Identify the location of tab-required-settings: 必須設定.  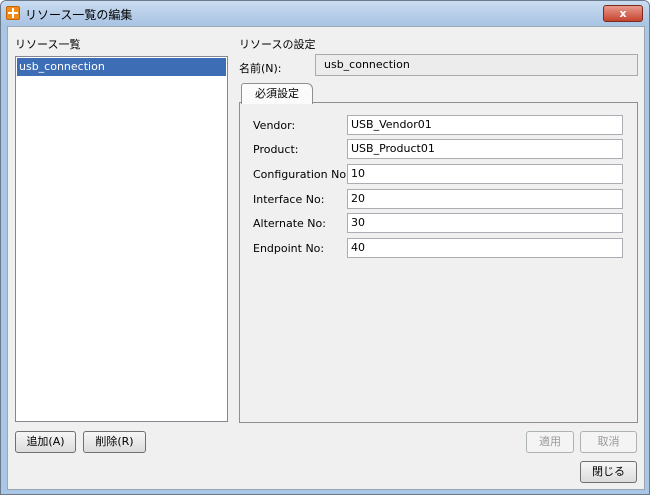
(277, 93).